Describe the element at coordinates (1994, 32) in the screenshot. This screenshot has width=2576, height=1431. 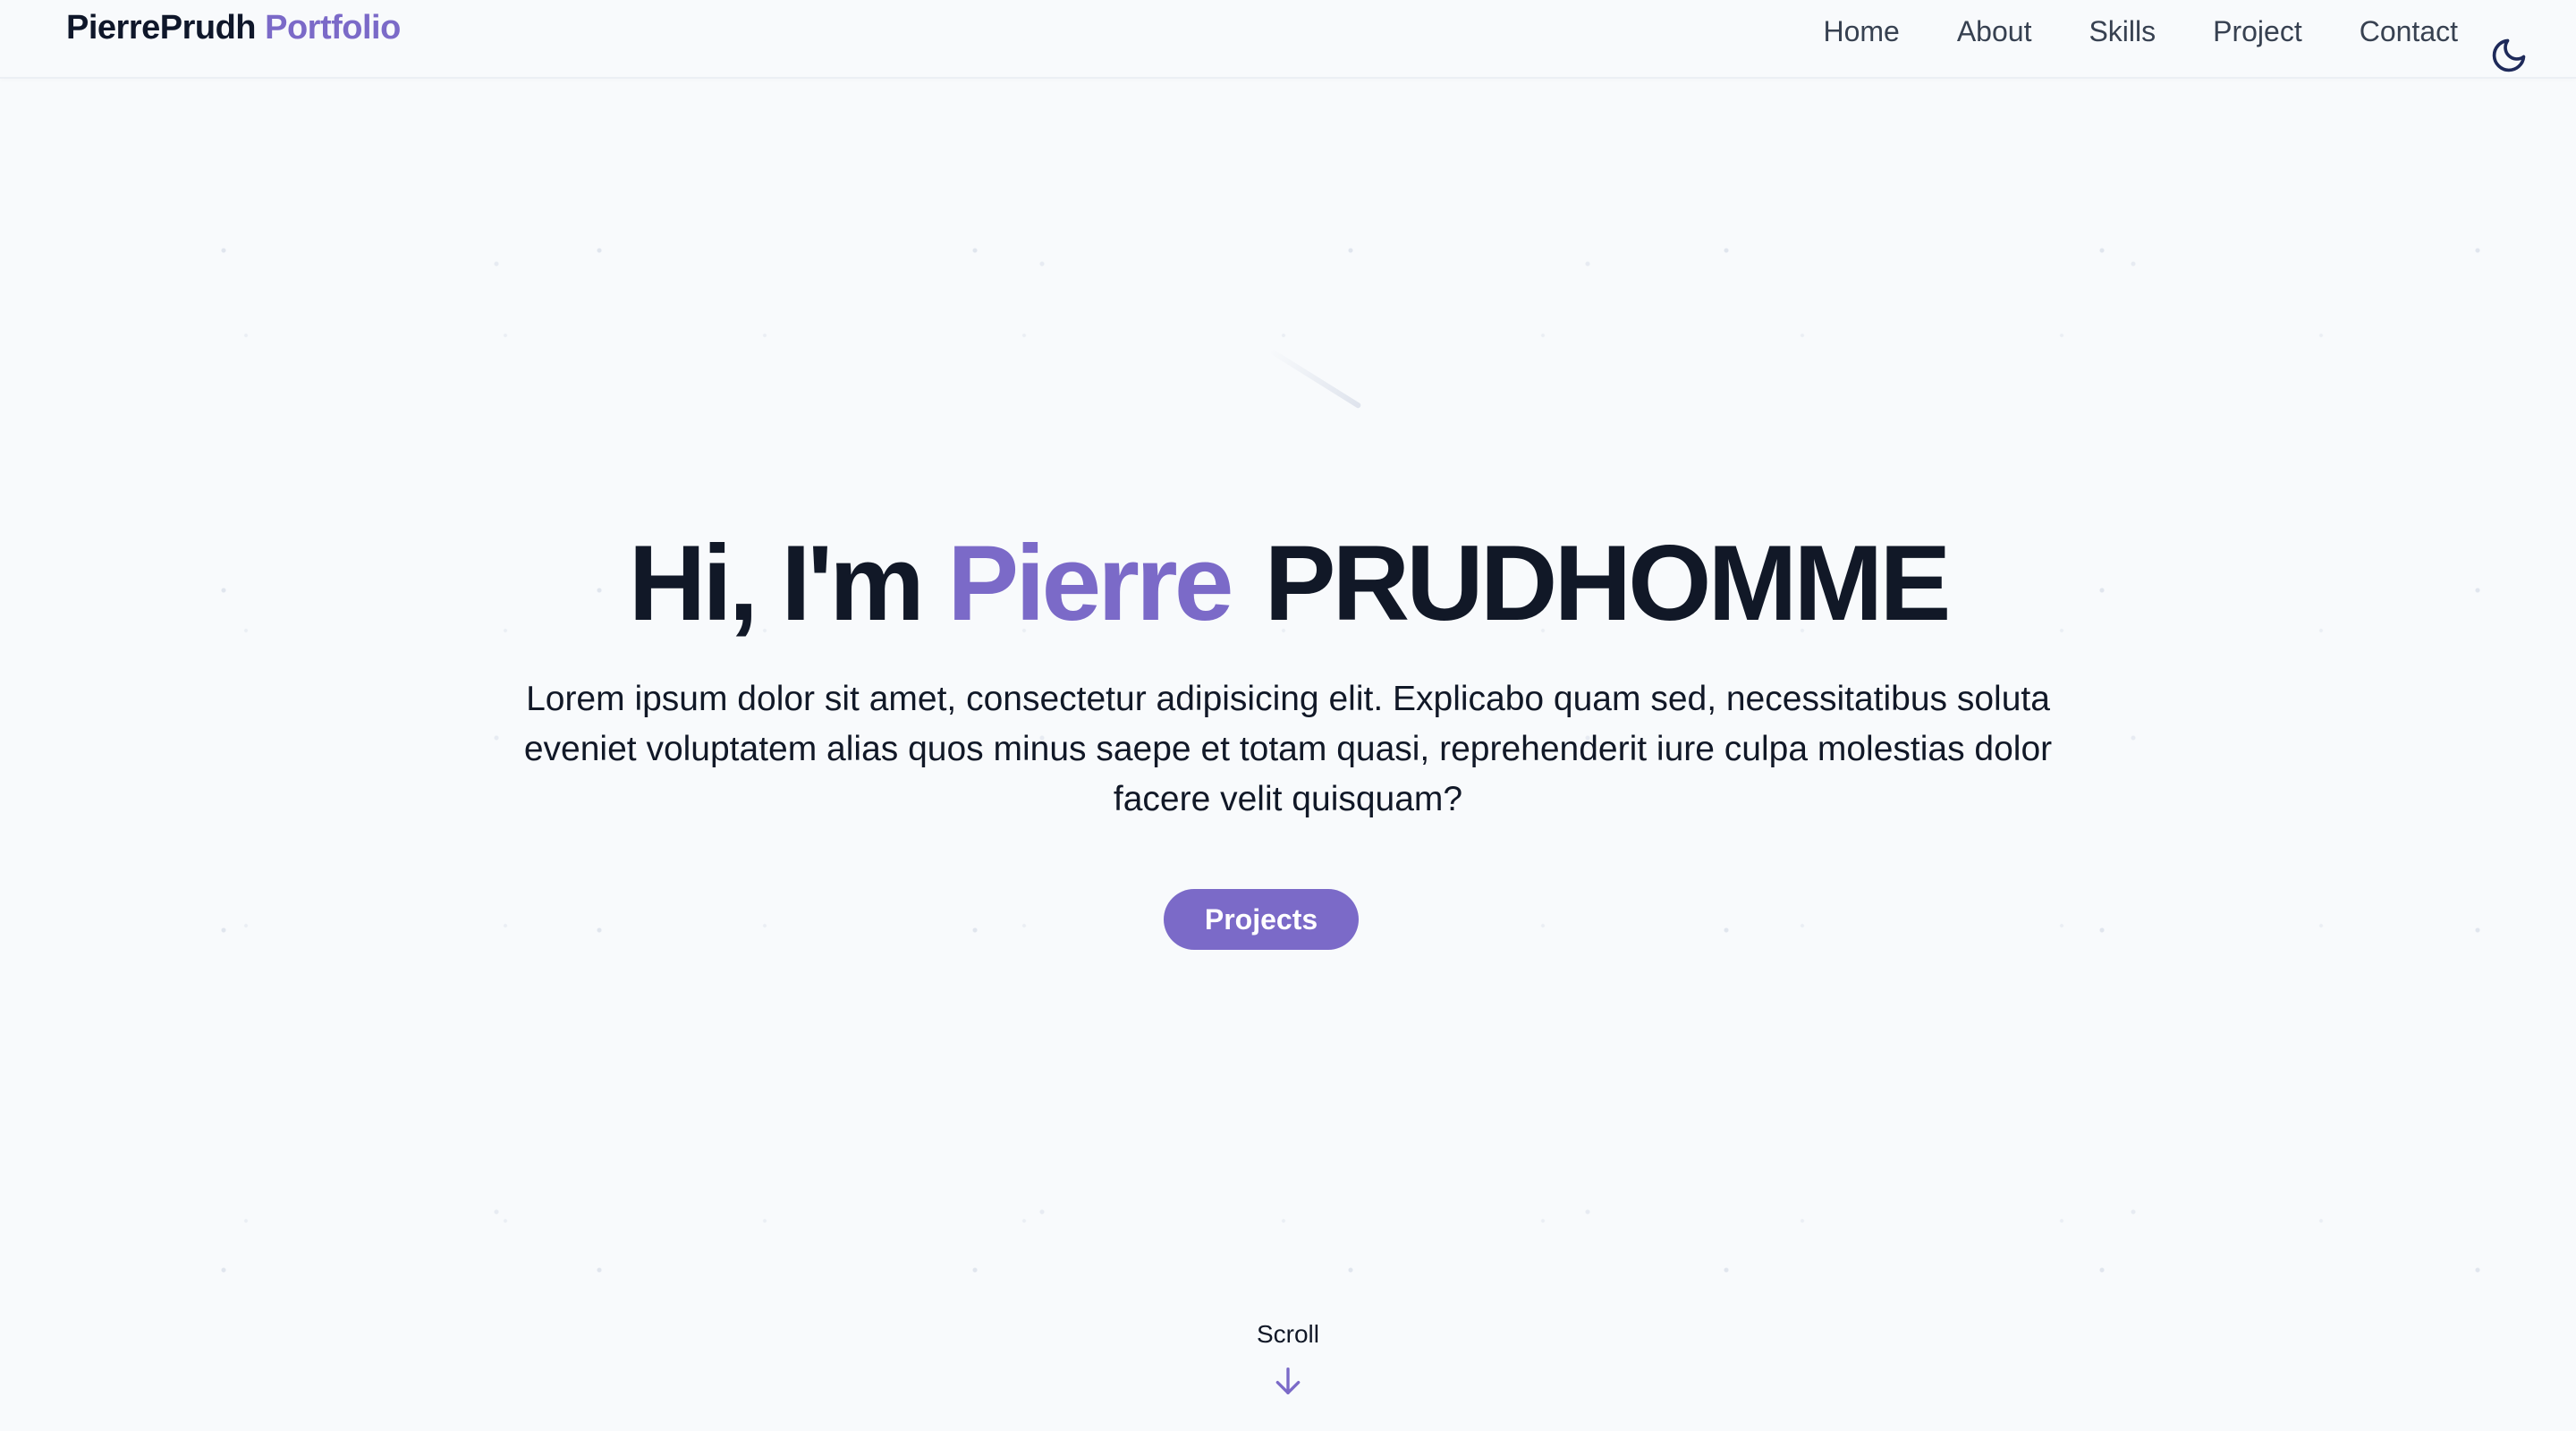
I see `nav-item-about: About` at that location.